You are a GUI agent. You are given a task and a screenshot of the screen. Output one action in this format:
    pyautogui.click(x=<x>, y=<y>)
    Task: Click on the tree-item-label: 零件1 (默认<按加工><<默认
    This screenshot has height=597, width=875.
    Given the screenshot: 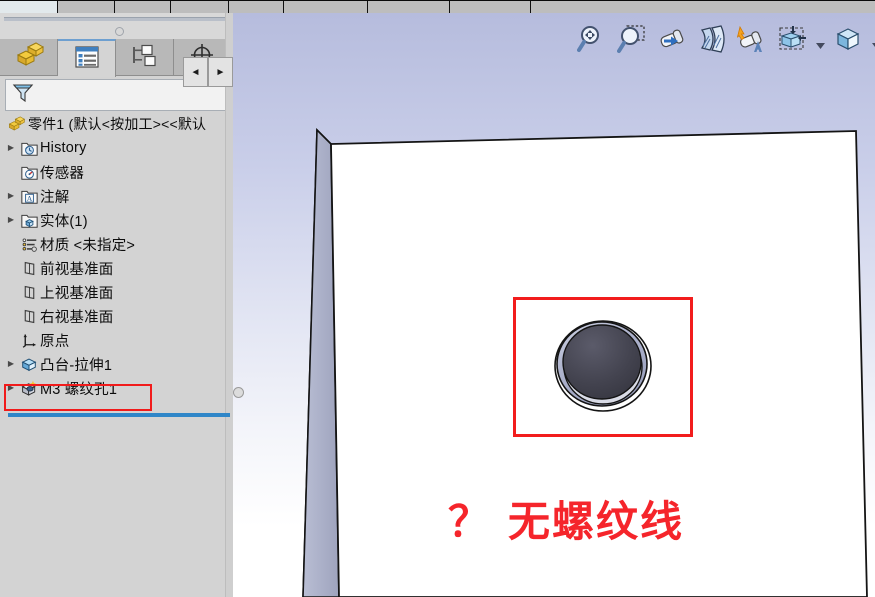 What is the action you would take?
    pyautogui.click(x=117, y=124)
    